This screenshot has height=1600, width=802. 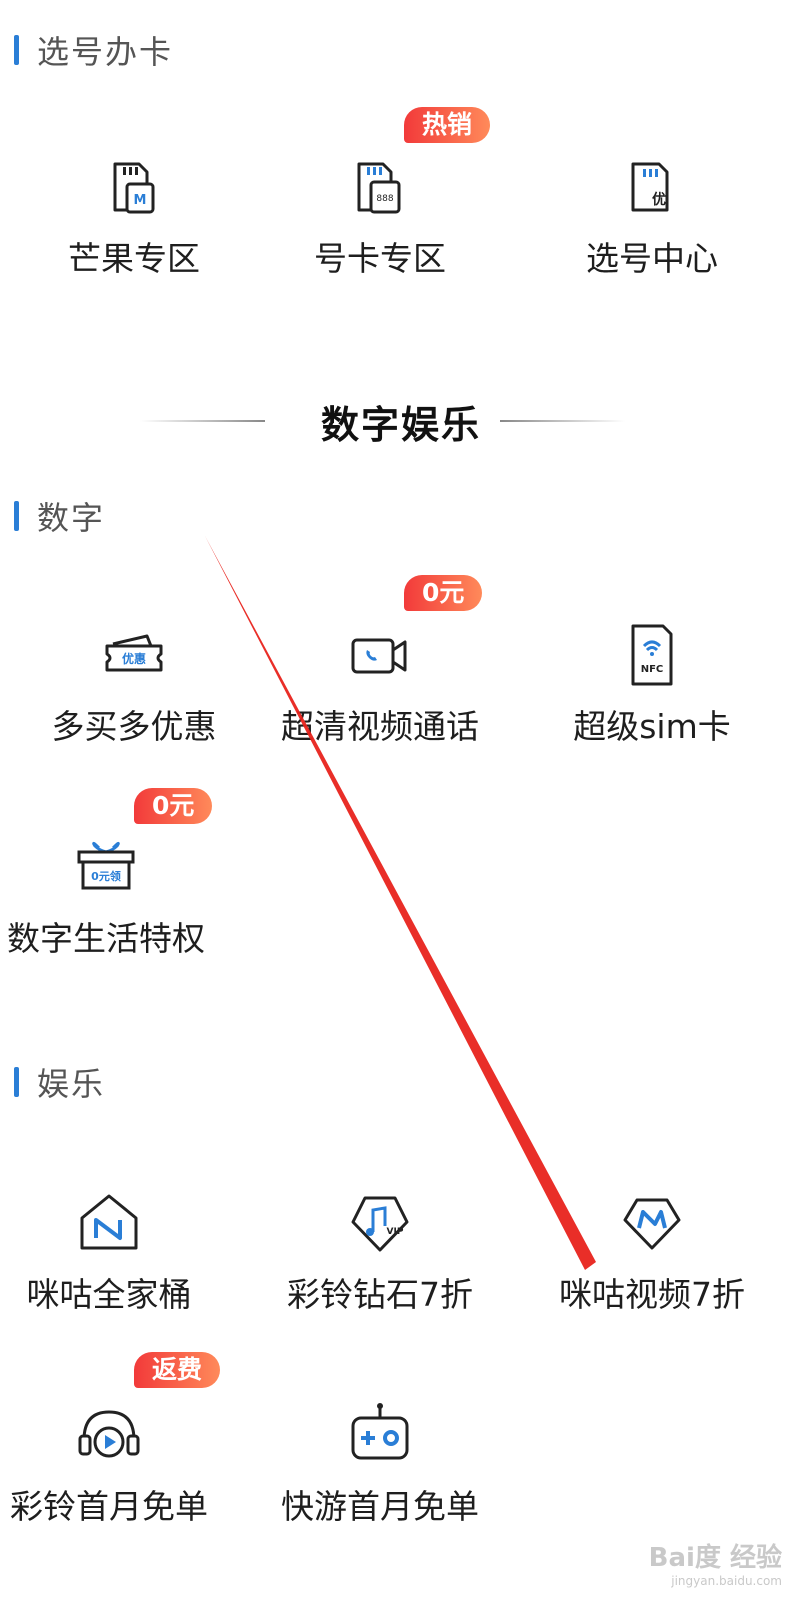 What do you see at coordinates (652, 726) in the screenshot?
I see `tile-label: 超级sim卡` at bounding box center [652, 726].